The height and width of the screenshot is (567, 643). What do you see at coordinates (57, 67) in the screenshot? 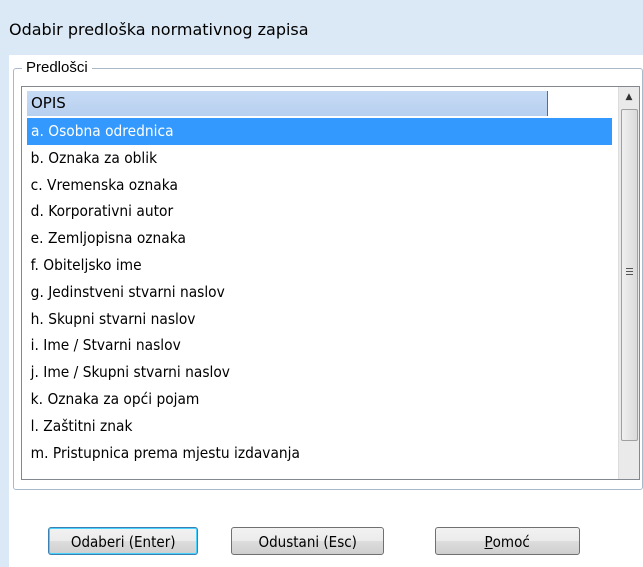
I see `group-label: Predlošci` at bounding box center [57, 67].